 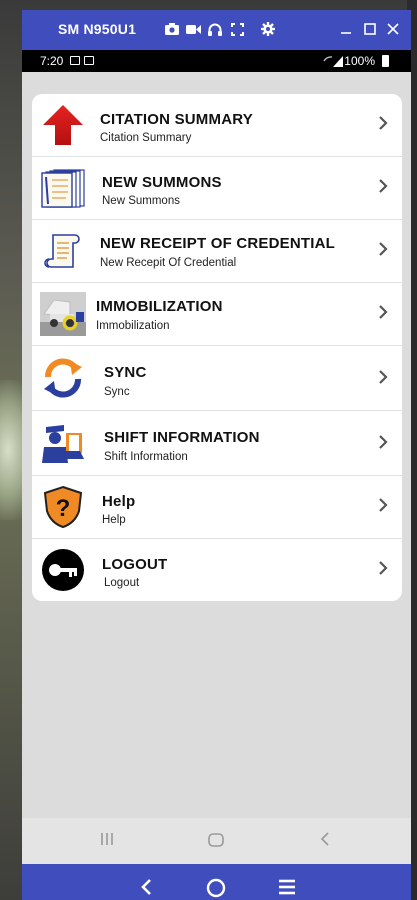 What do you see at coordinates (385, 61) in the screenshot?
I see `battery-icon` at bounding box center [385, 61].